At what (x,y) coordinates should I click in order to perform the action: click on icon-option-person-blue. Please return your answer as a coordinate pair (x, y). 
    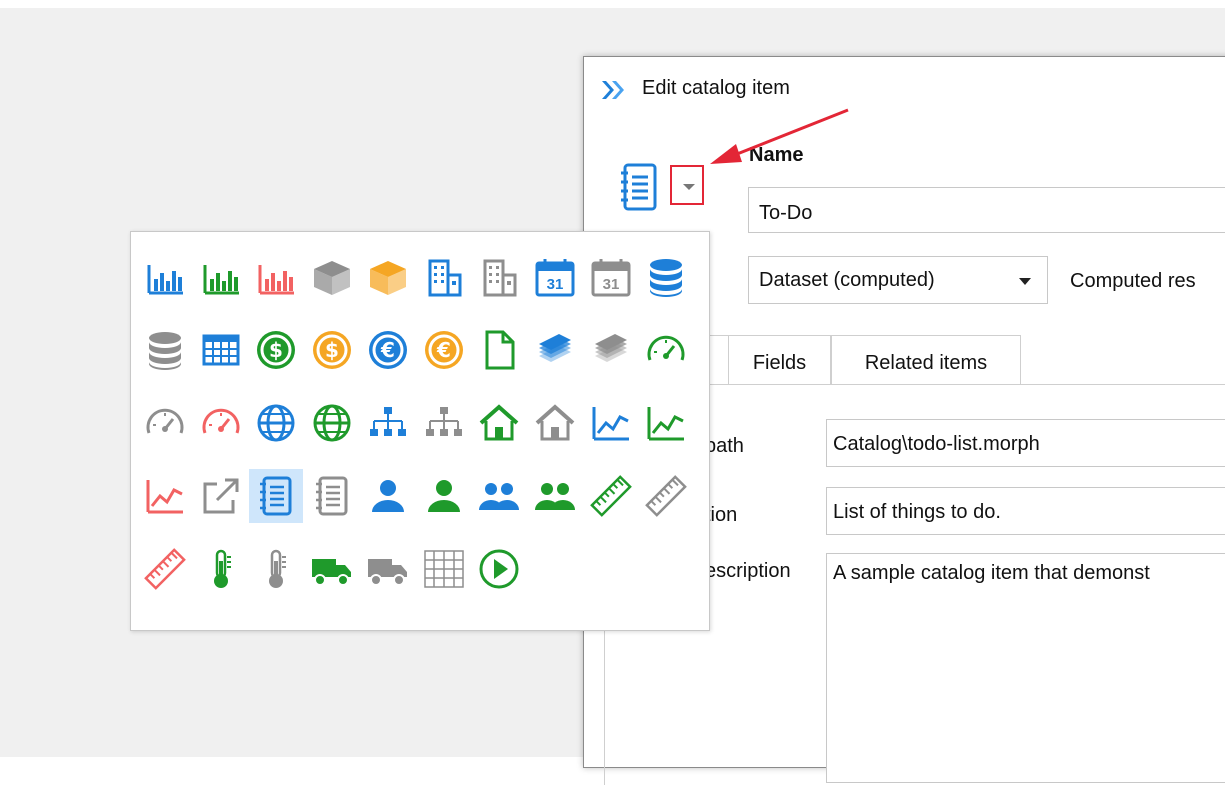
    Looking at the image, I should click on (388, 496).